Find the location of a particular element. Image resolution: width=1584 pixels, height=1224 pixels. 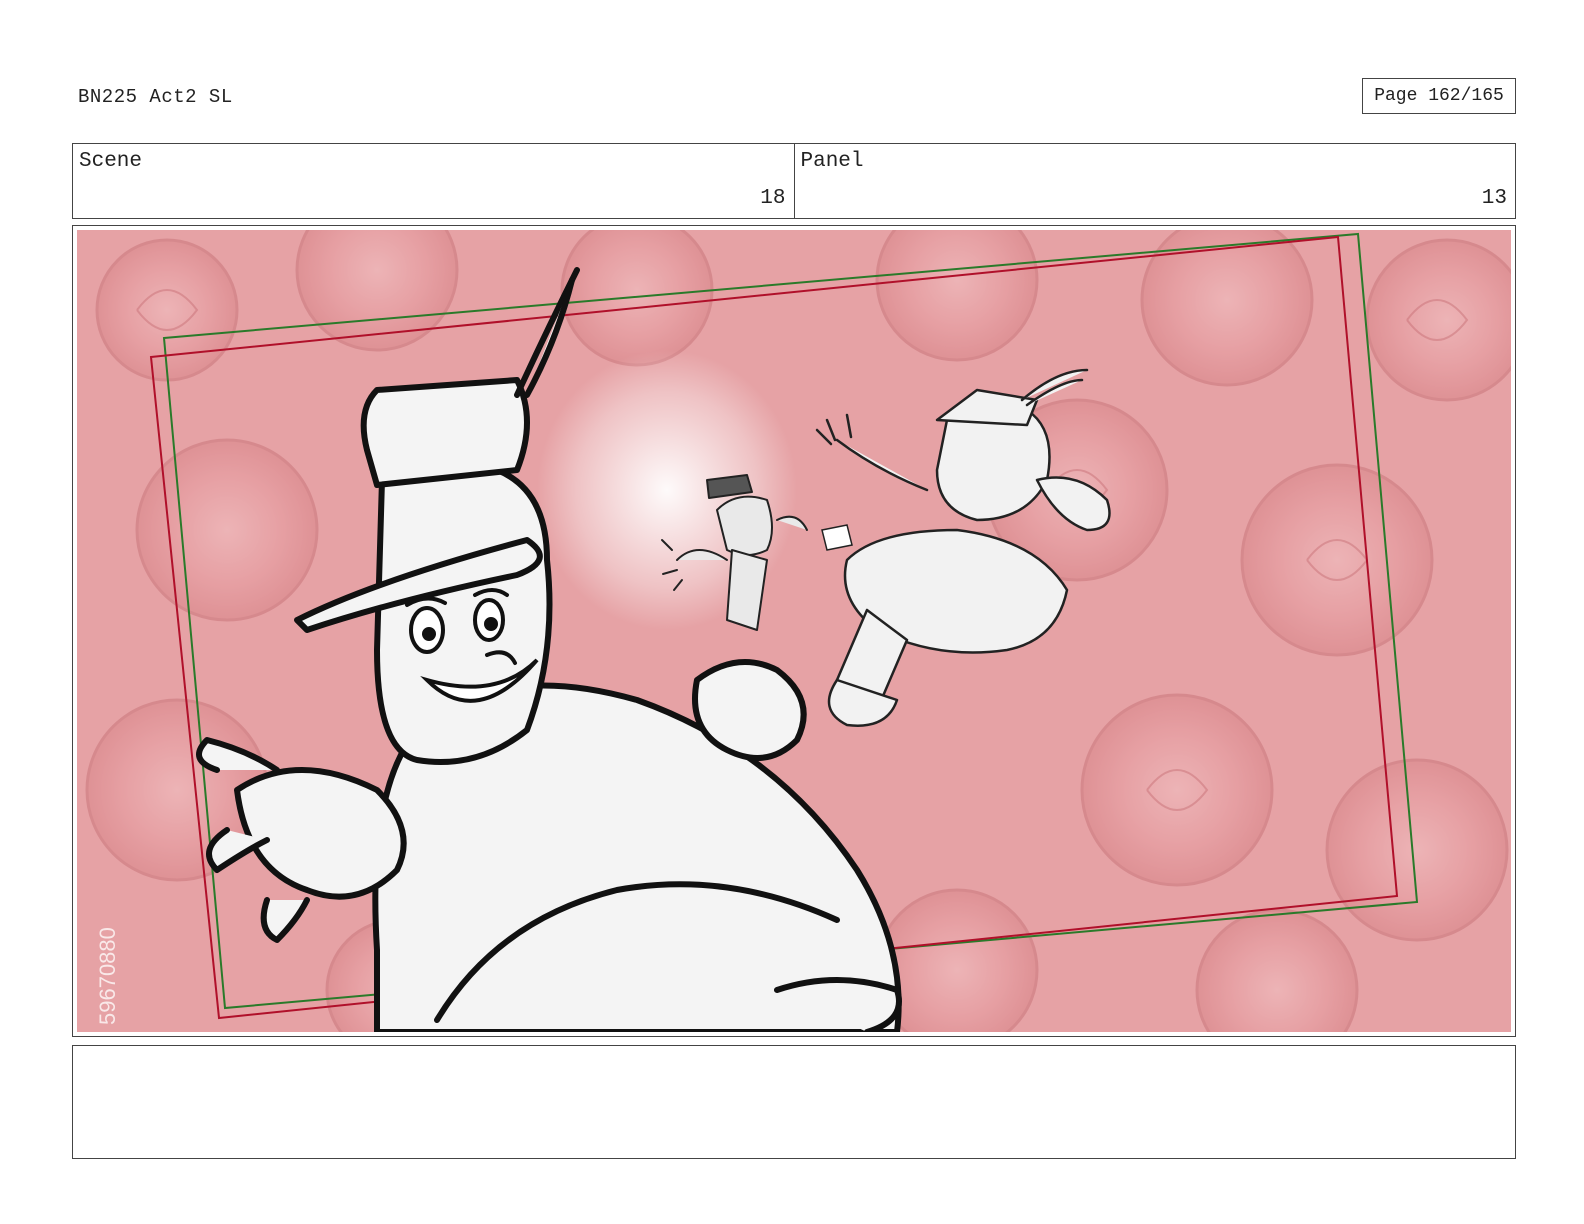

scene-panel-info-row: Scene 18 Panel 13 is located at coordinates (794, 181).